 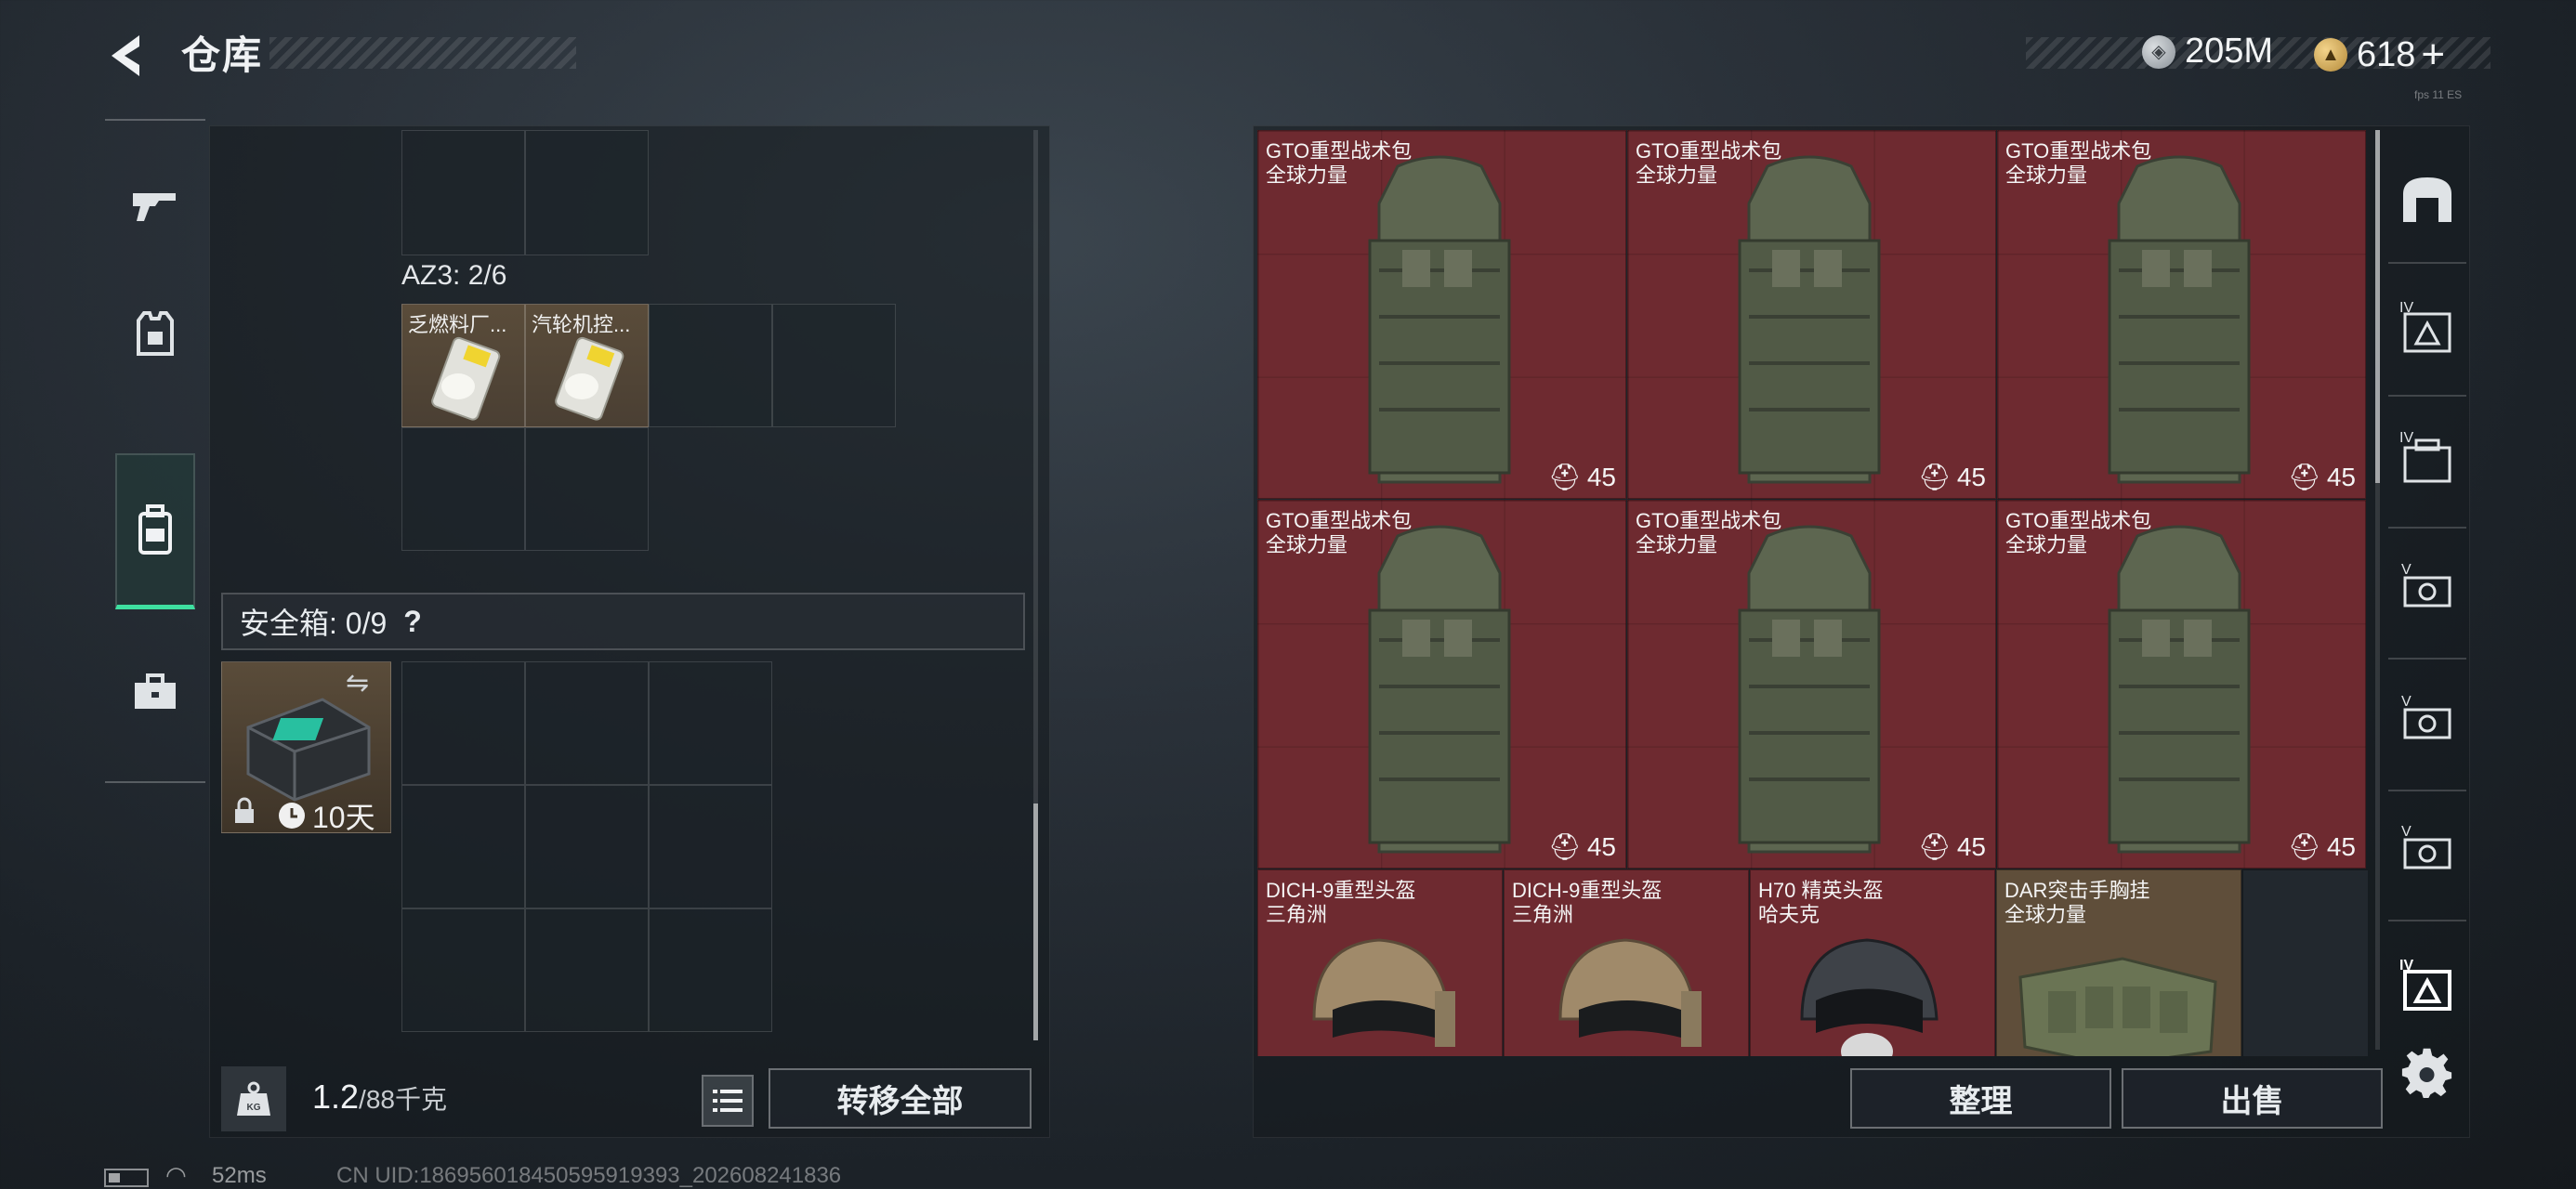 I want to click on arch-filter-icon, so click(x=2427, y=199).